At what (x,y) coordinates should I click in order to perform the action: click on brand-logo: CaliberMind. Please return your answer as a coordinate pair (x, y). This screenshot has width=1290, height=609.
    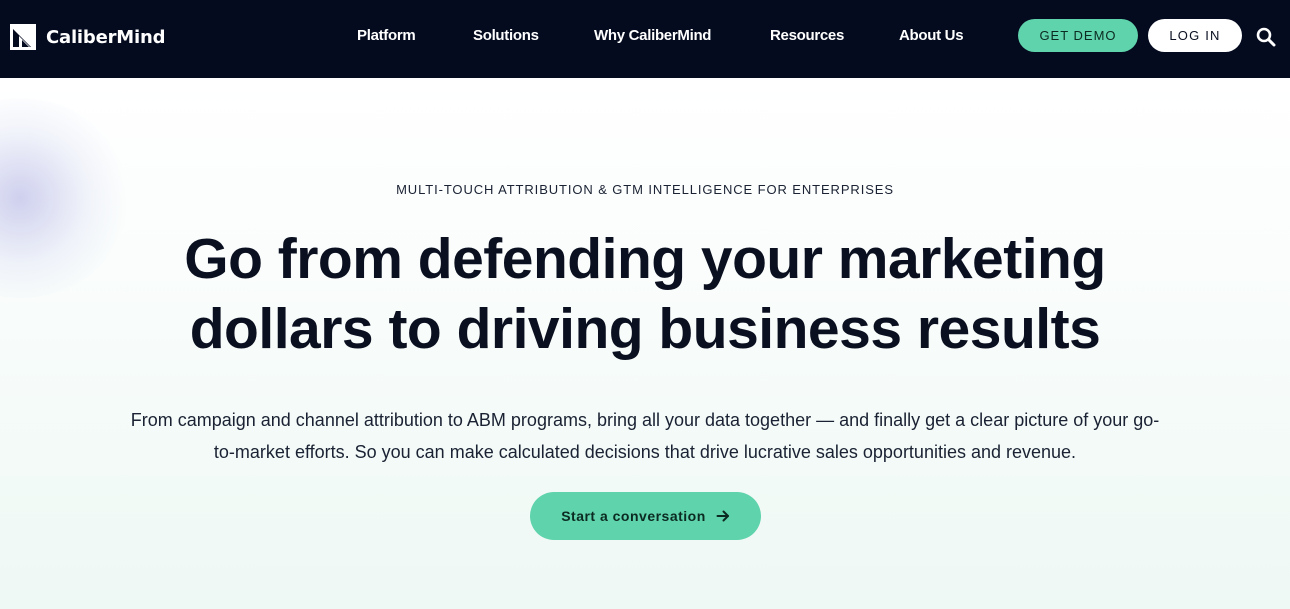
    Looking at the image, I should click on (87, 37).